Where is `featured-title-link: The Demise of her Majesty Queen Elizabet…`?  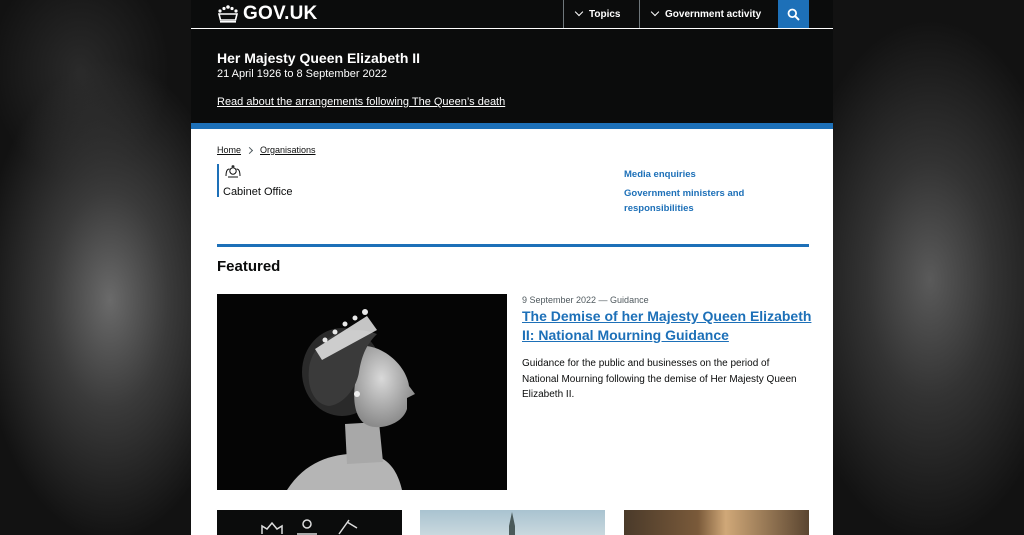
featured-title-link: The Demise of her Majesty Queen Elizabet… is located at coordinates (667, 326).